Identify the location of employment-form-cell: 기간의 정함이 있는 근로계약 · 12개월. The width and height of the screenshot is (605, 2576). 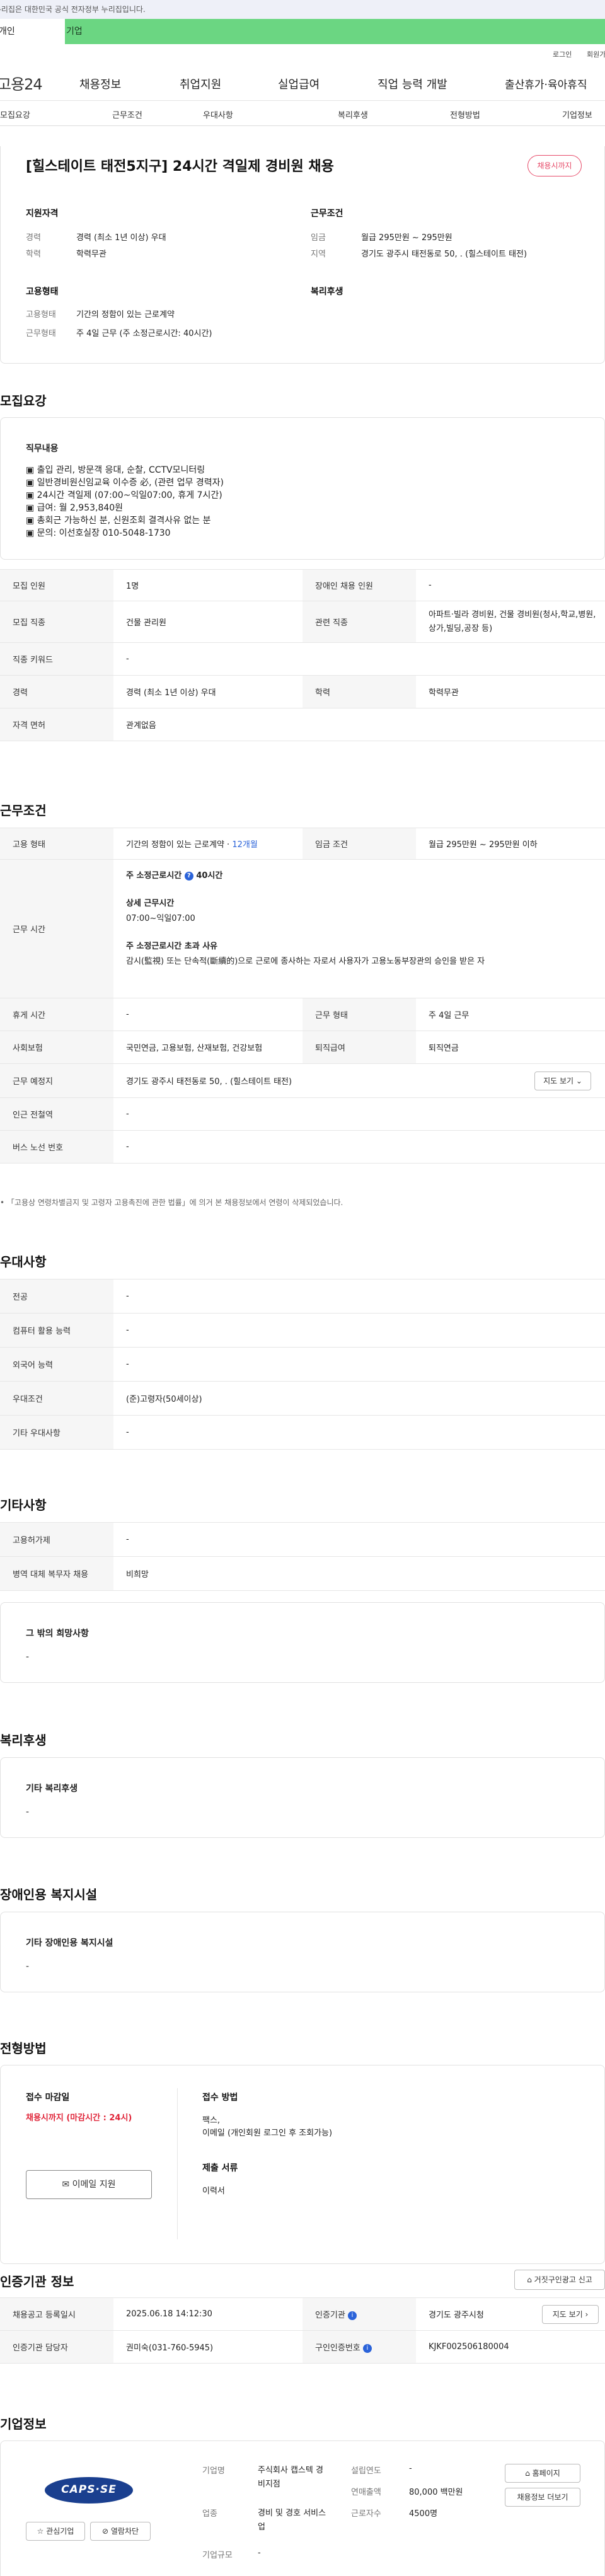
(208, 844).